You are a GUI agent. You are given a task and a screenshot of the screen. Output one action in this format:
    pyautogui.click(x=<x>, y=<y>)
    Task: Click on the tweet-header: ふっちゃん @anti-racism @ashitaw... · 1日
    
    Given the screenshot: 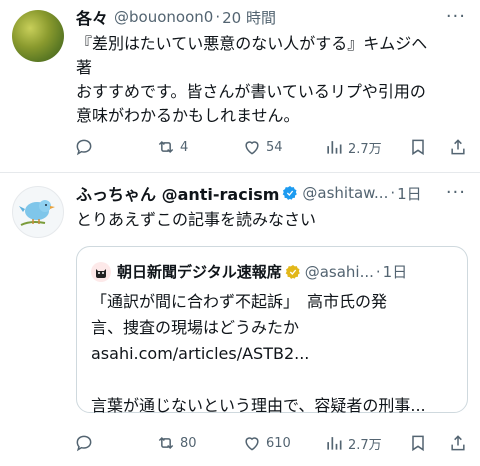 What is the action you would take?
    pyautogui.click(x=273, y=193)
    